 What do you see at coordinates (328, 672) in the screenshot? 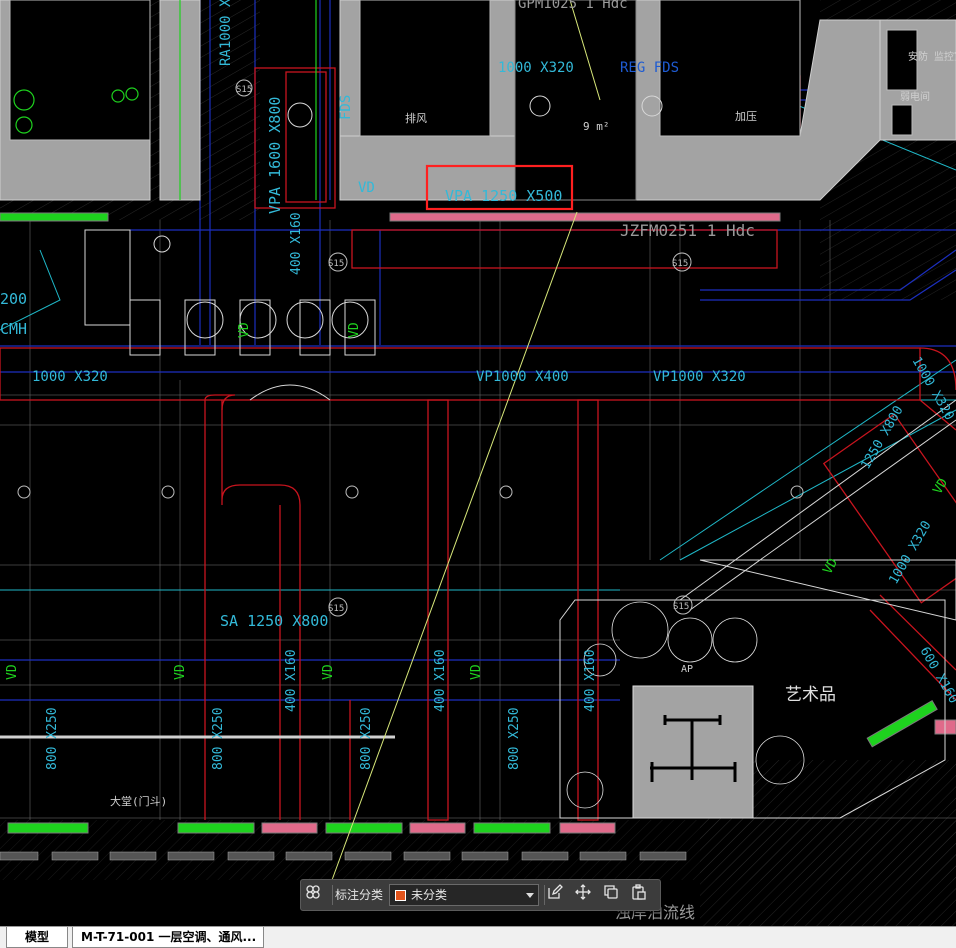
I see `label-vd-3: VD` at bounding box center [328, 672].